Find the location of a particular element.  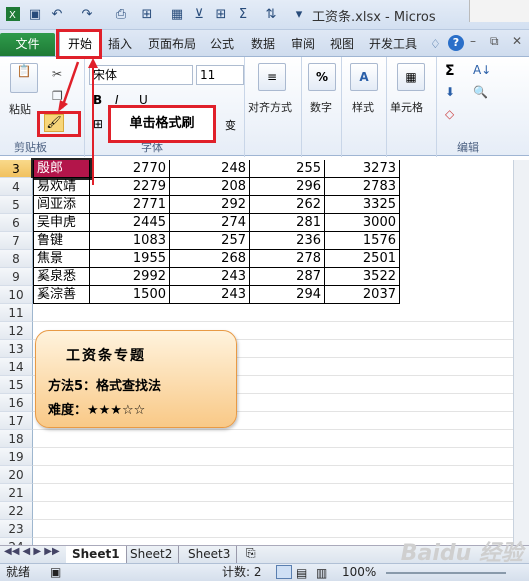

page-layout-view-icon: ▤ is located at coordinates (301, 573).